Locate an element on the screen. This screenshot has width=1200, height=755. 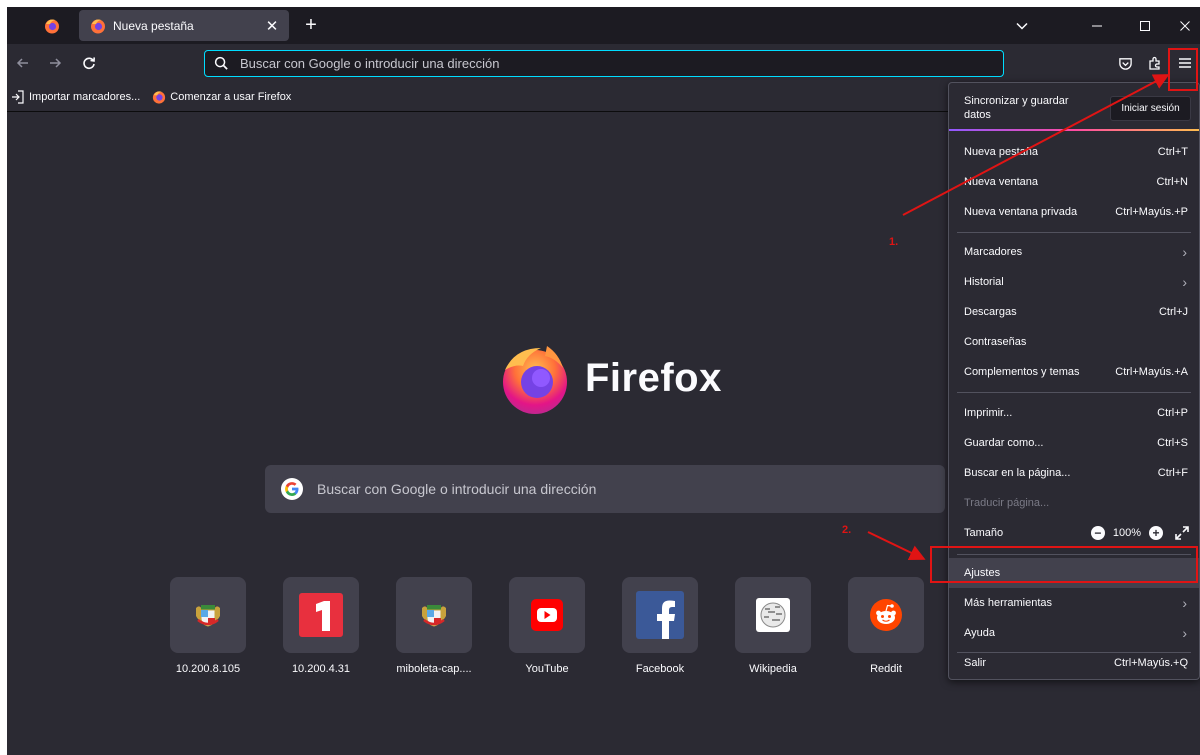
menu-item-label: Historial is located at coordinates (984, 282).